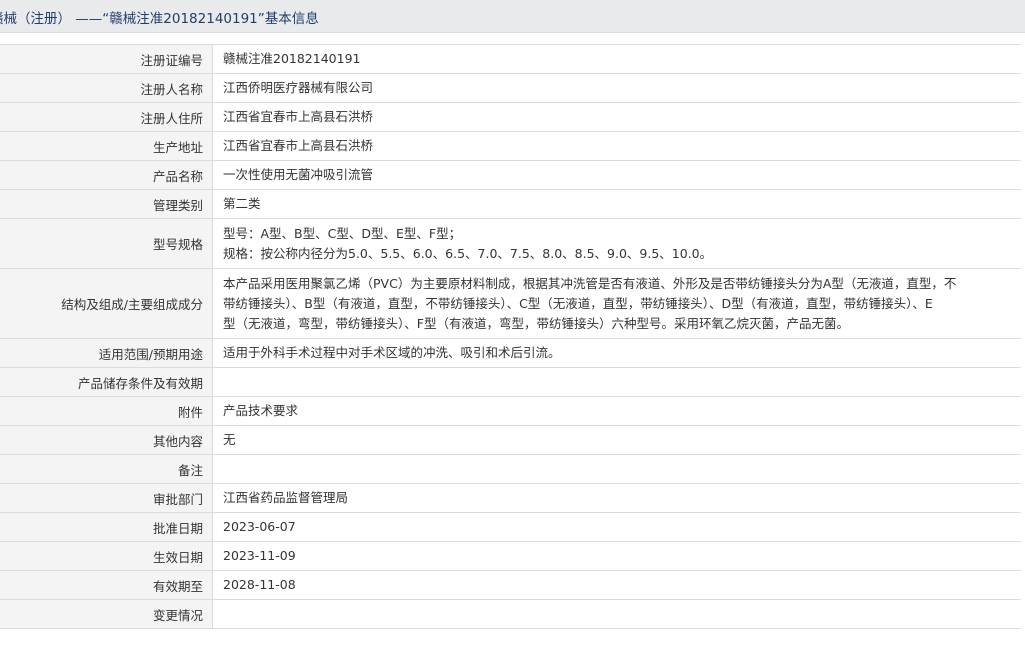 The image size is (1025, 649). What do you see at coordinates (106, 88) in the screenshot?
I see `row-label-registrant-name: 注册人名称` at bounding box center [106, 88].